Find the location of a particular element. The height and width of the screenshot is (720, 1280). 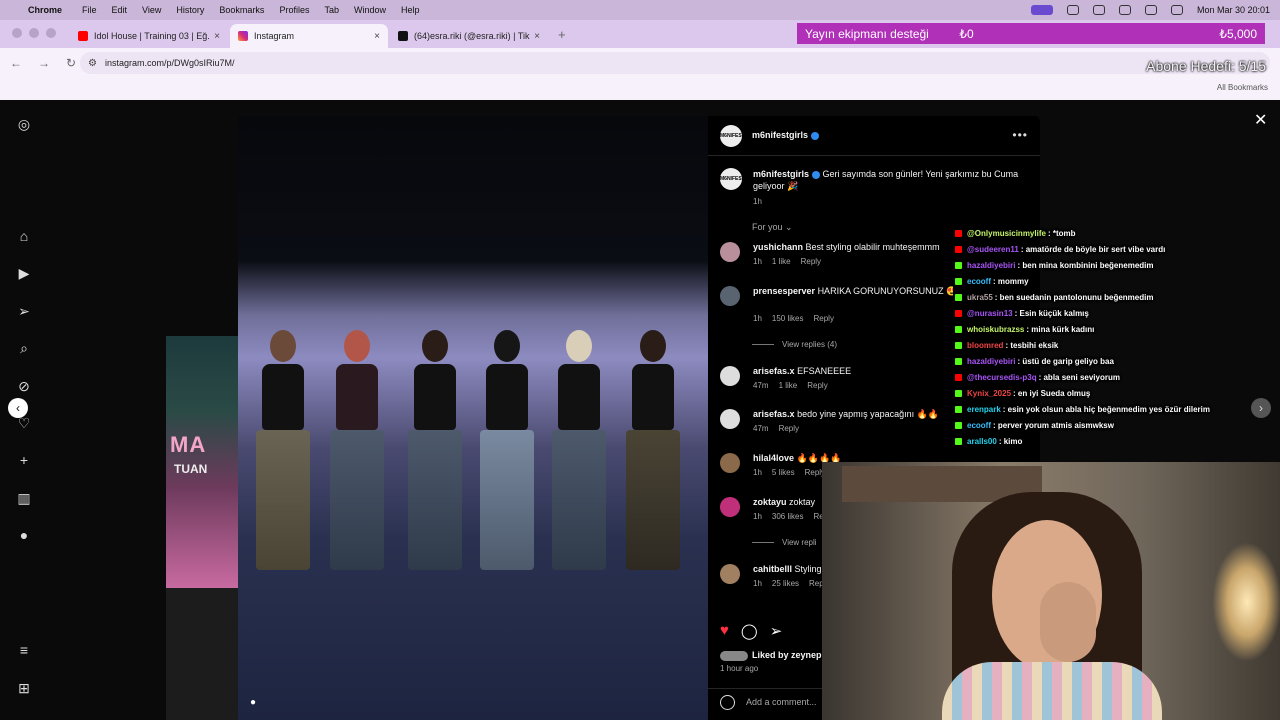

minimize-window-button is located at coordinates (34, 33).